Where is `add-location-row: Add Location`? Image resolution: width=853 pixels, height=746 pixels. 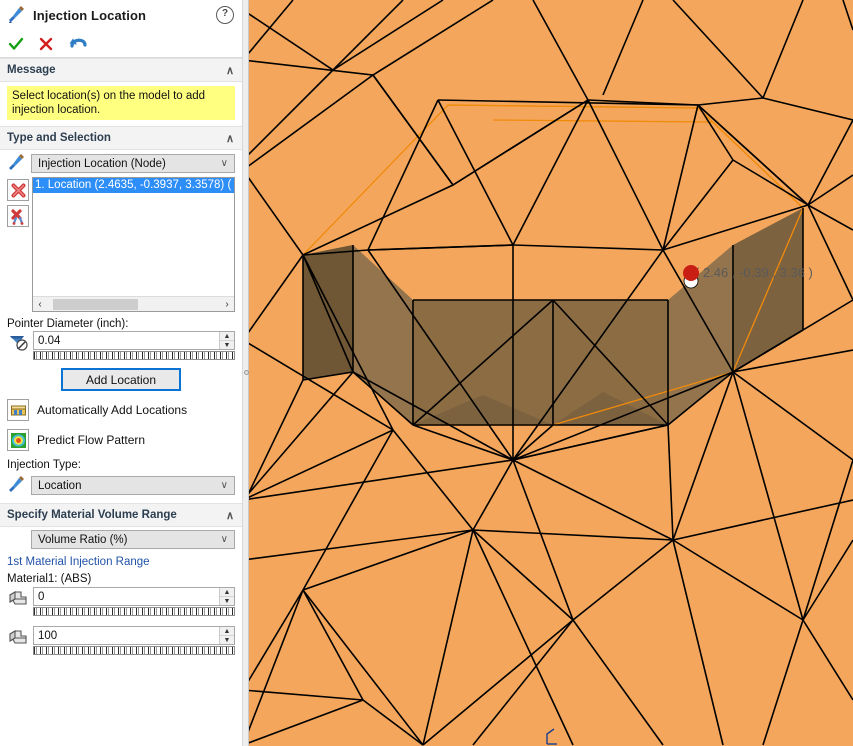
add-location-row: Add Location is located at coordinates (121, 378).